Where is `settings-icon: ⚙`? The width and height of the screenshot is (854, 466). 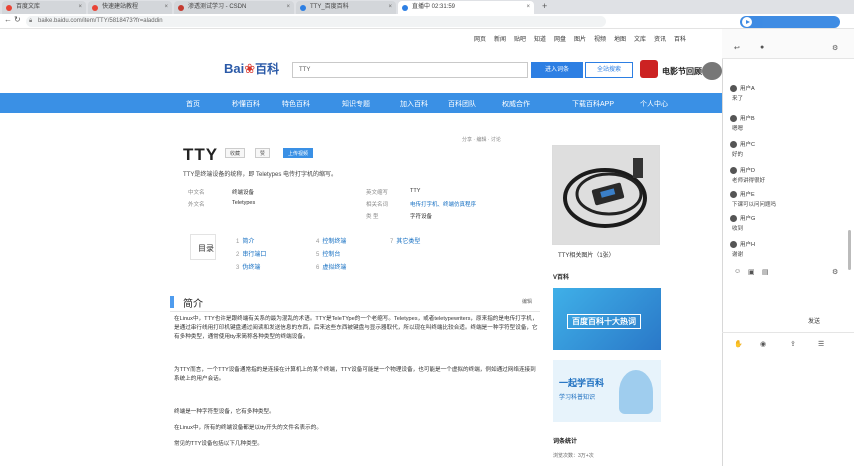 settings-icon: ⚙ is located at coordinates (835, 48).